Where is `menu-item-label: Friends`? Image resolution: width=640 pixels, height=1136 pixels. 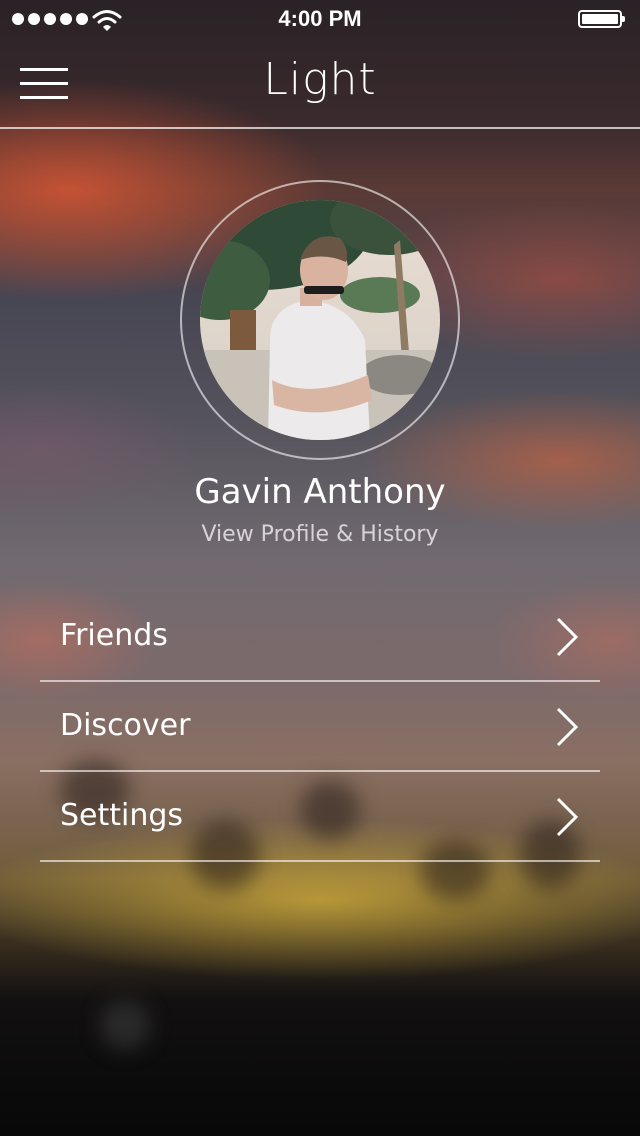 menu-item-label: Friends is located at coordinates (114, 635).